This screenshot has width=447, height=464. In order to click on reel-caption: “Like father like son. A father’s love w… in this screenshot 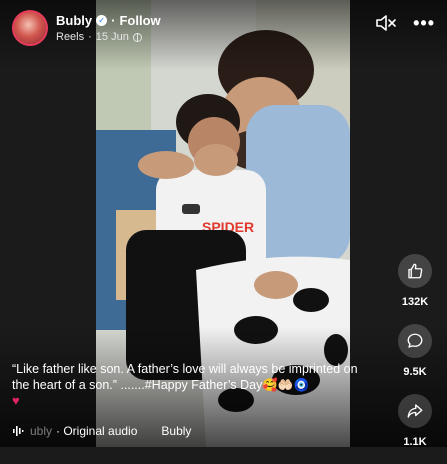, I will do `click(192, 385)`.